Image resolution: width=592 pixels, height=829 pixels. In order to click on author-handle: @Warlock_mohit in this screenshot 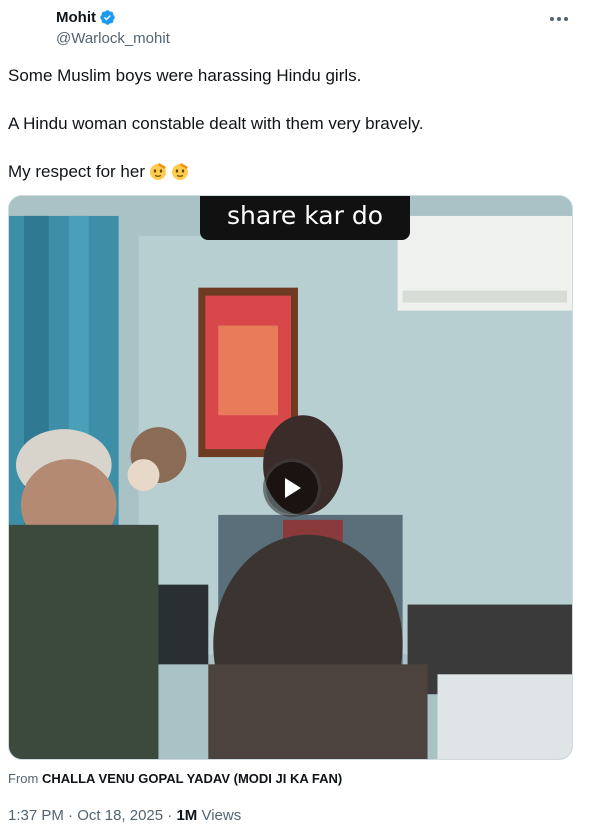, I will do `click(113, 38)`.